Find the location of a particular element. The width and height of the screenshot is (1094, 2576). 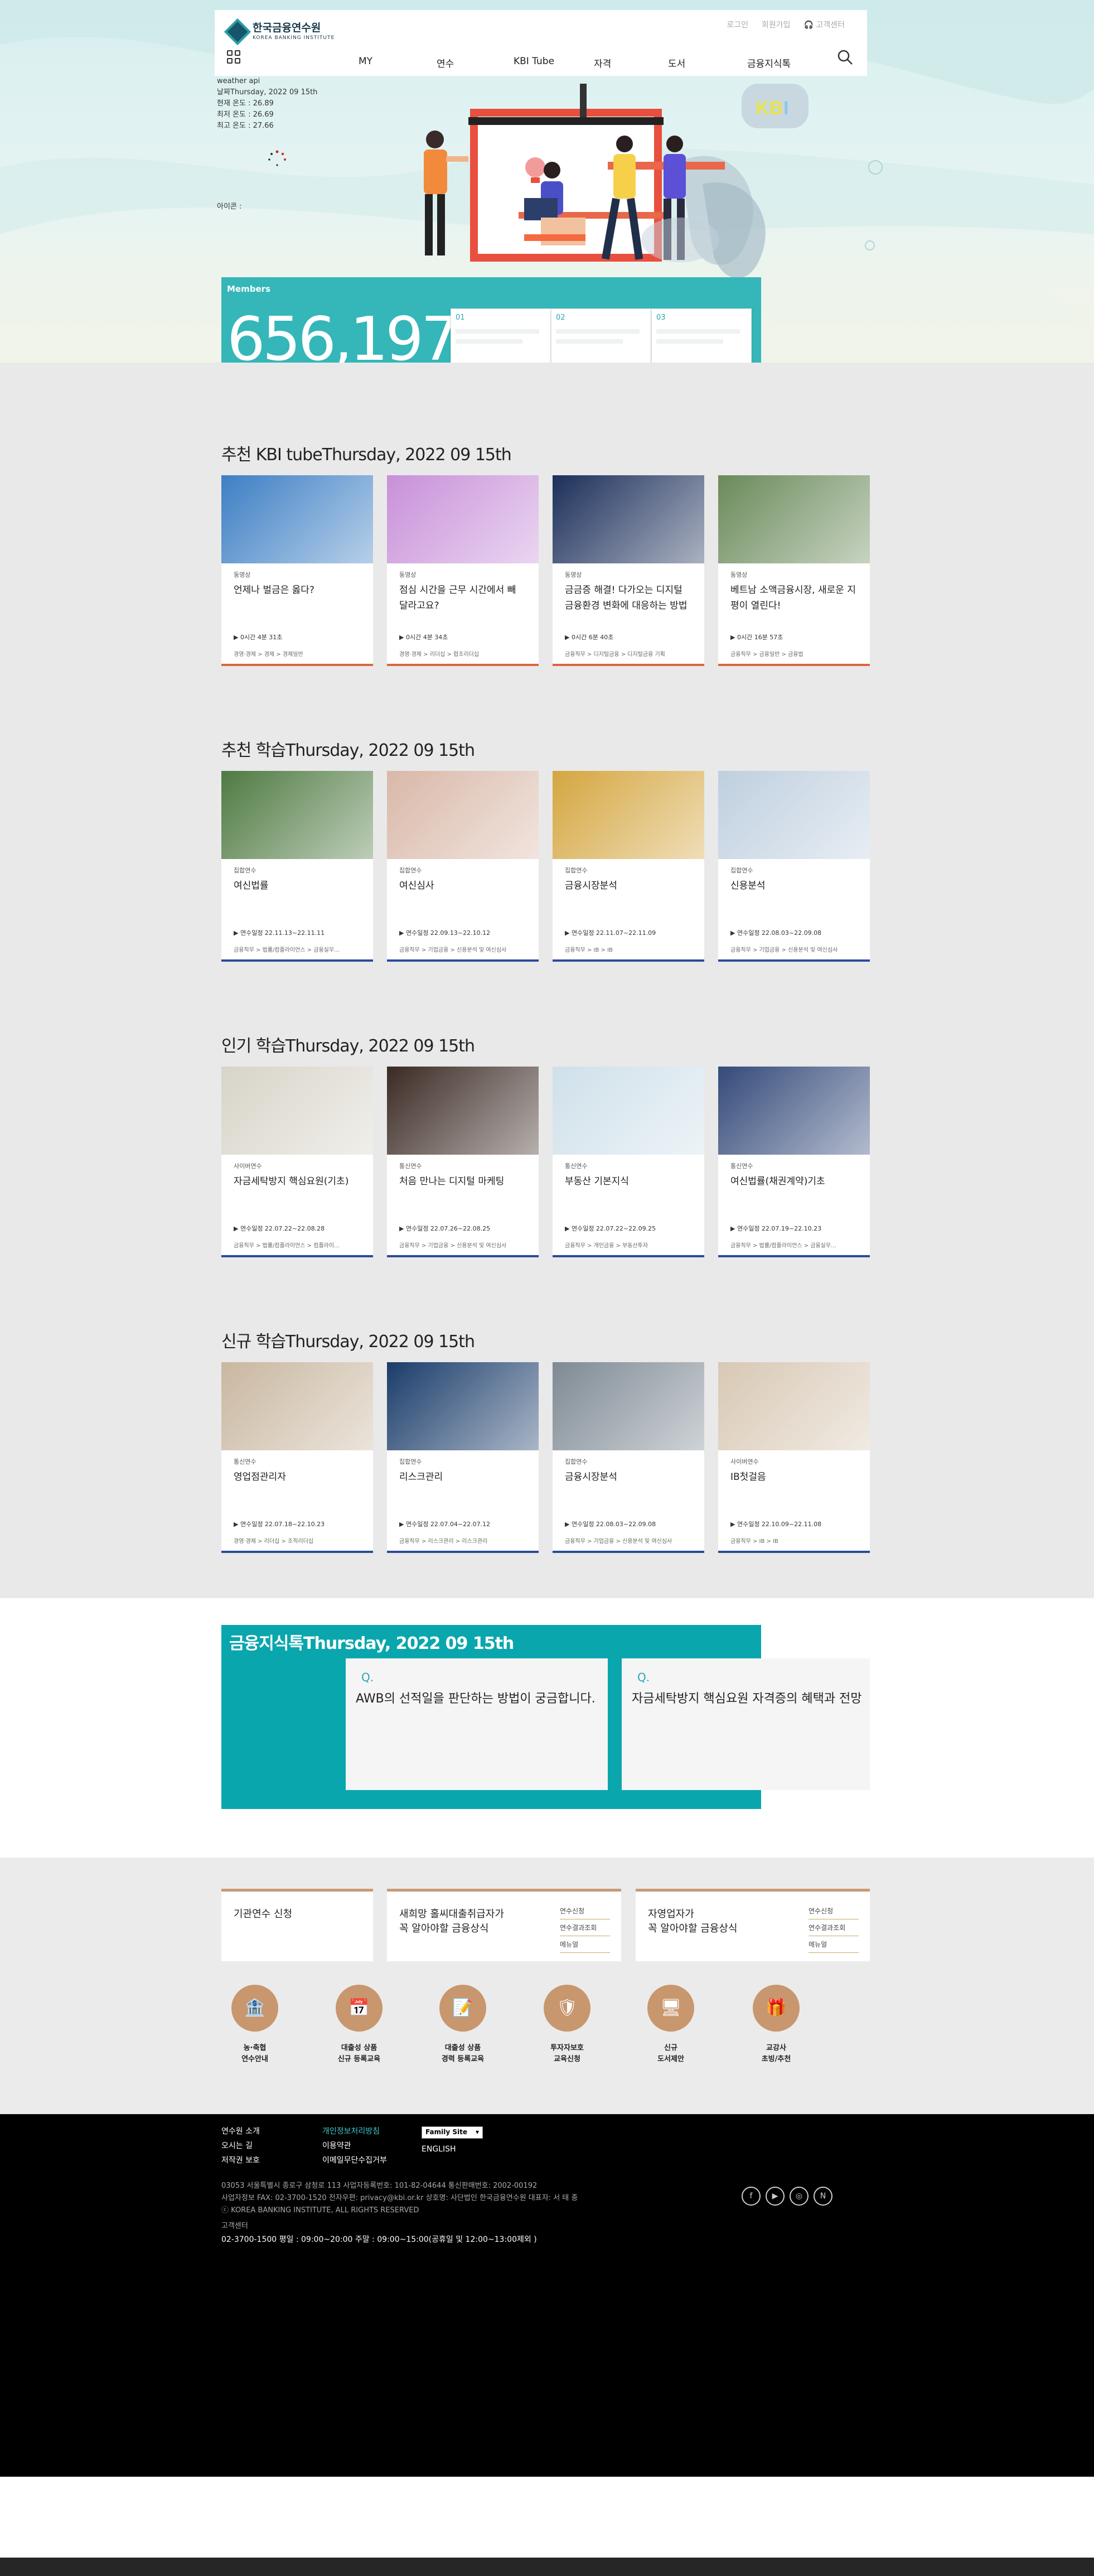

nav-kbi-tube: KBI Tube is located at coordinates (534, 61).